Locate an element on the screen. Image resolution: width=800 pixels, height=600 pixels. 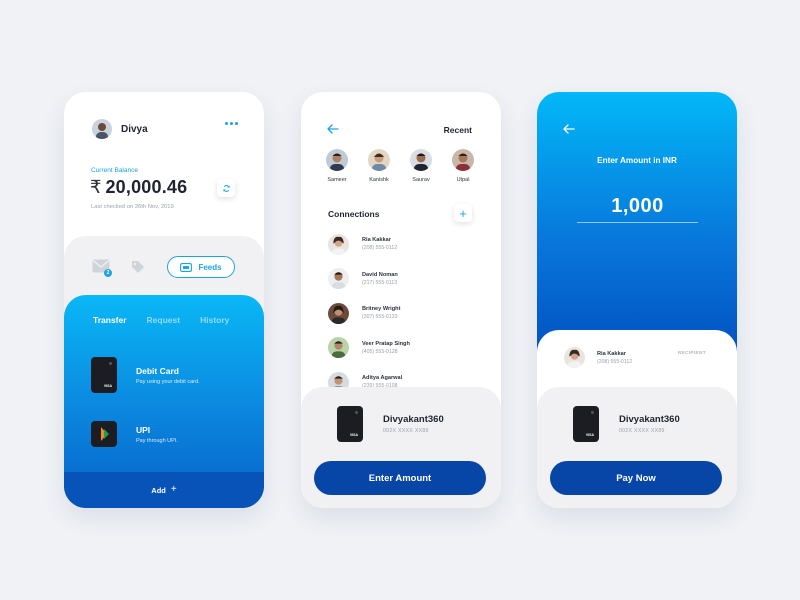
contact-phone: (208) 555-0112 is located at coordinates (380, 248).